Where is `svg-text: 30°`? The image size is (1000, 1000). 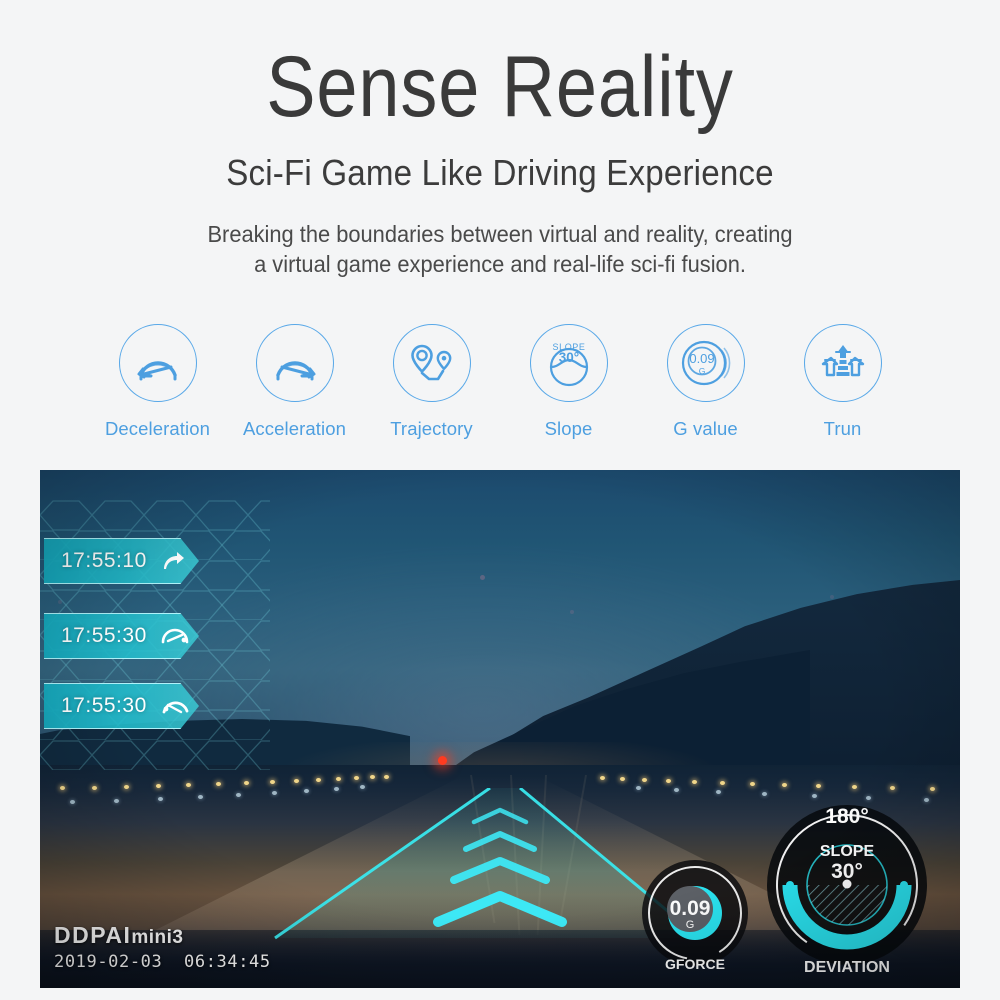 svg-text: 30° is located at coordinates (568, 357).